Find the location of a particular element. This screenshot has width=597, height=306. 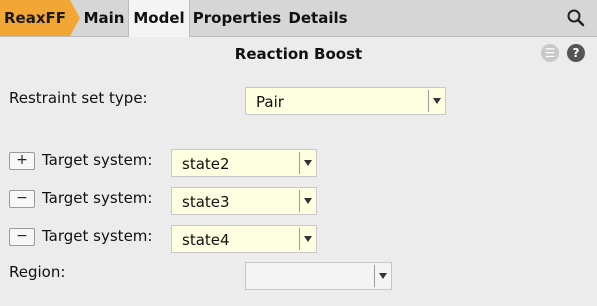

tab-model: Model is located at coordinates (159, 18).